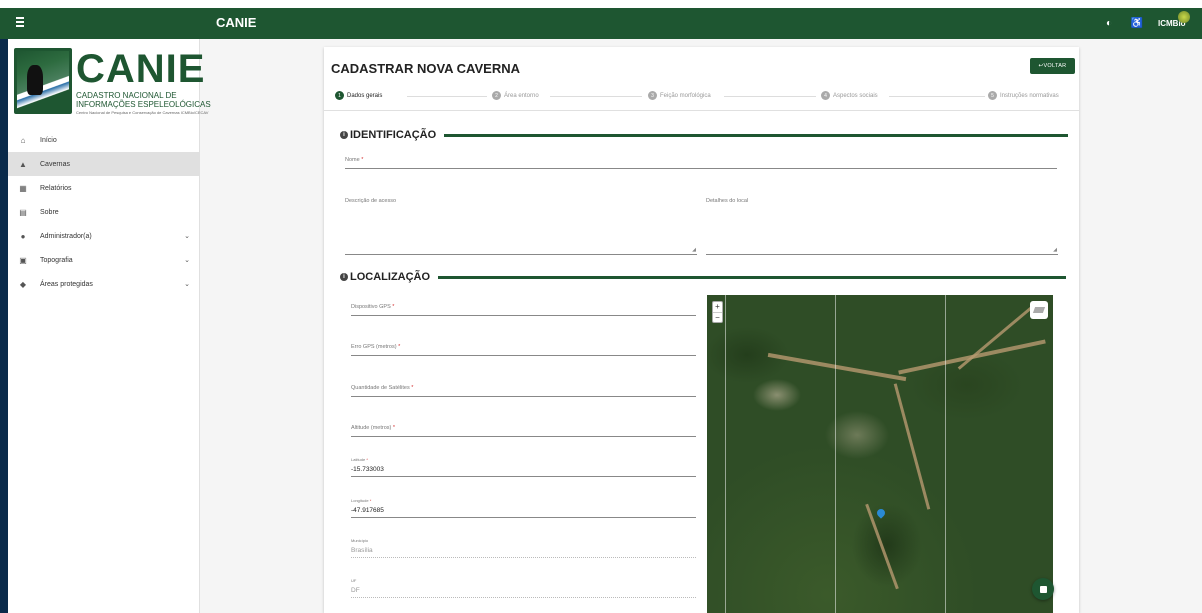  What do you see at coordinates (48, 140) in the screenshot?
I see `sidebar-item-label: Início` at bounding box center [48, 140].